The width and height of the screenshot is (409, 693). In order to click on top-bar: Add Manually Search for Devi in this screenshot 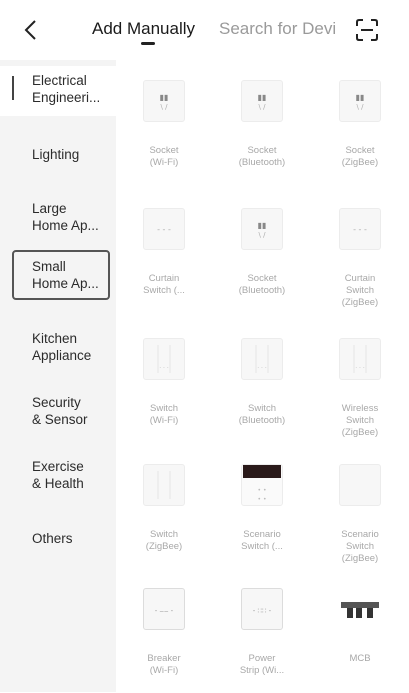, I will do `click(204, 30)`.